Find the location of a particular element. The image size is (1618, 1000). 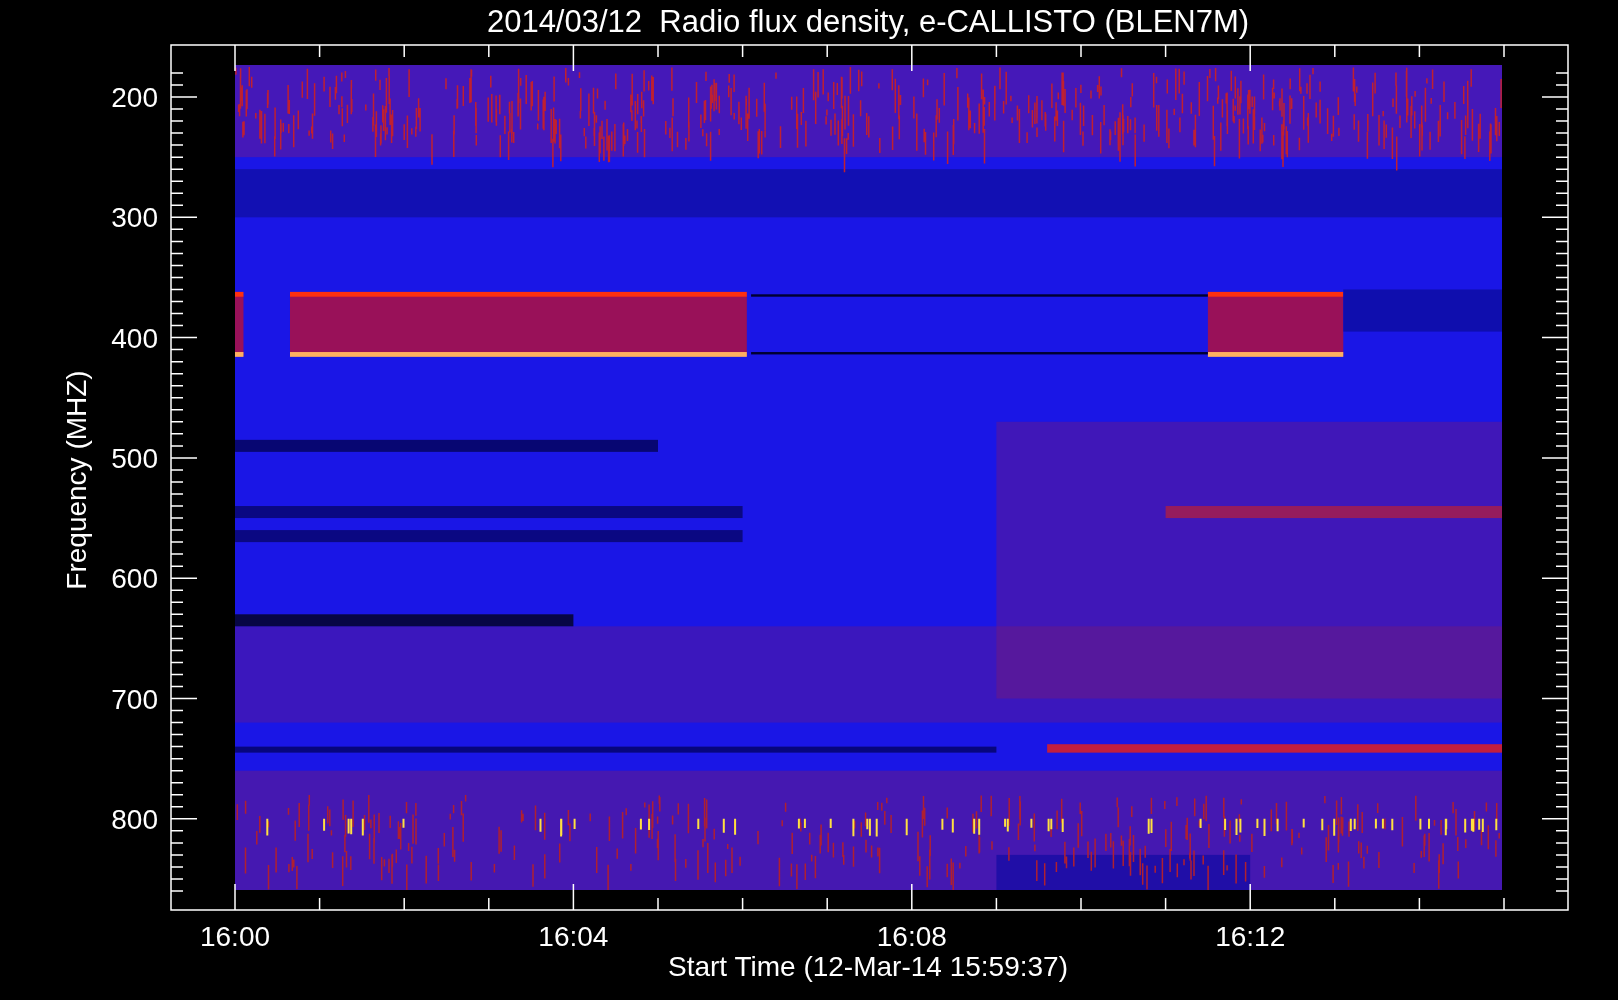

y-tick-label: 400 is located at coordinates (134, 338).